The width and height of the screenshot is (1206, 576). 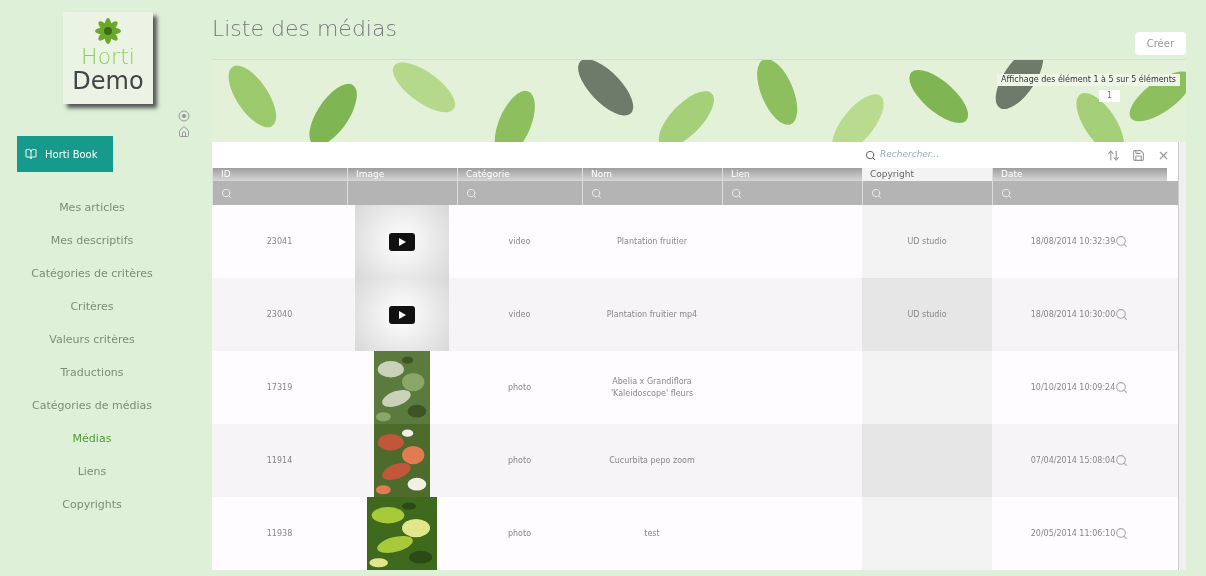 I want to click on sidebar-item: Catégories de médias, so click(x=92, y=406).